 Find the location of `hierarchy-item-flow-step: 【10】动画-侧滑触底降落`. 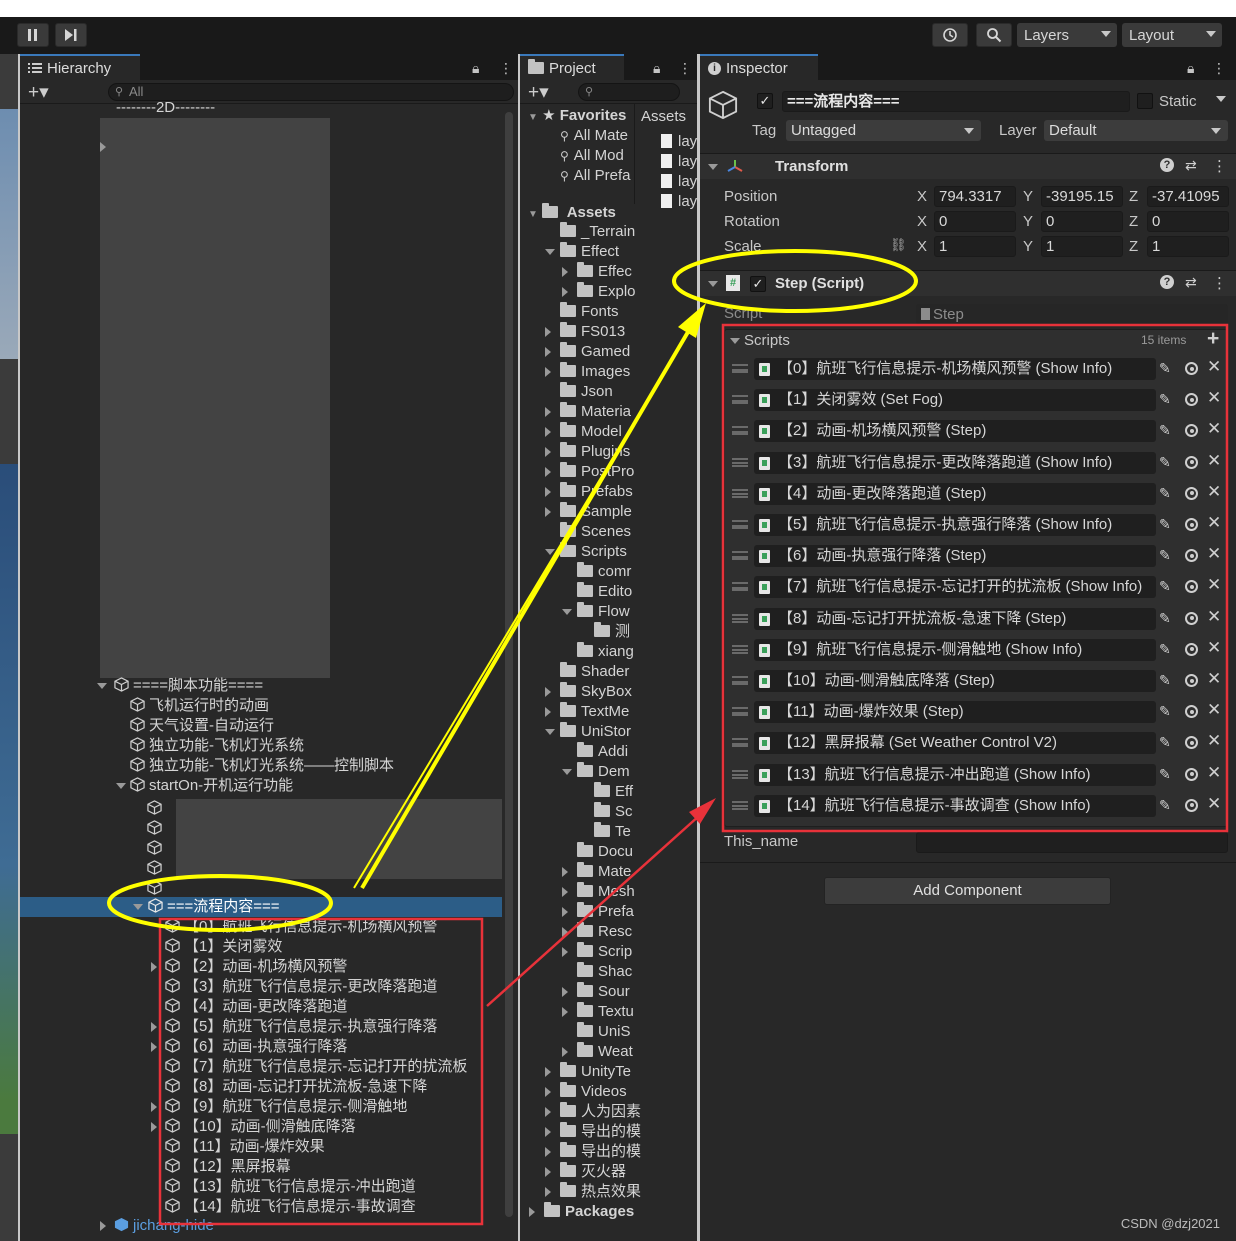

hierarchy-item-flow-step: 【10】动画-侧滑触底降落 is located at coordinates (260, 1127).